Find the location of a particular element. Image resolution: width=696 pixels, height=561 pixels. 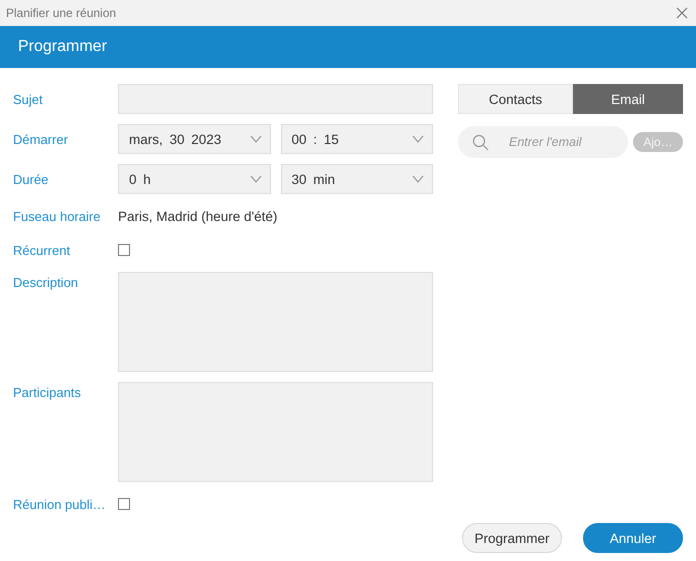

email-field: Entrer l'email is located at coordinates (543, 142).